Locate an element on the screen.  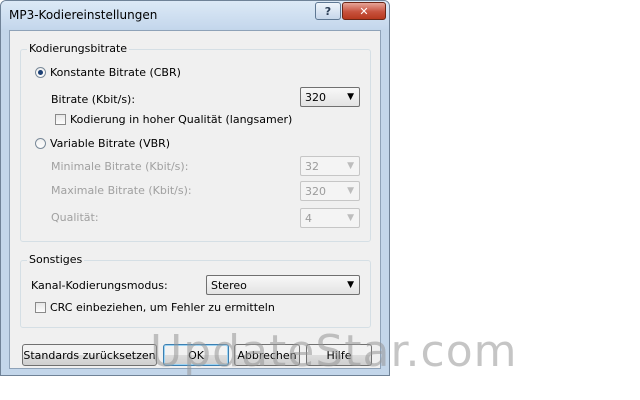
cbr-radio is located at coordinates (40, 72).